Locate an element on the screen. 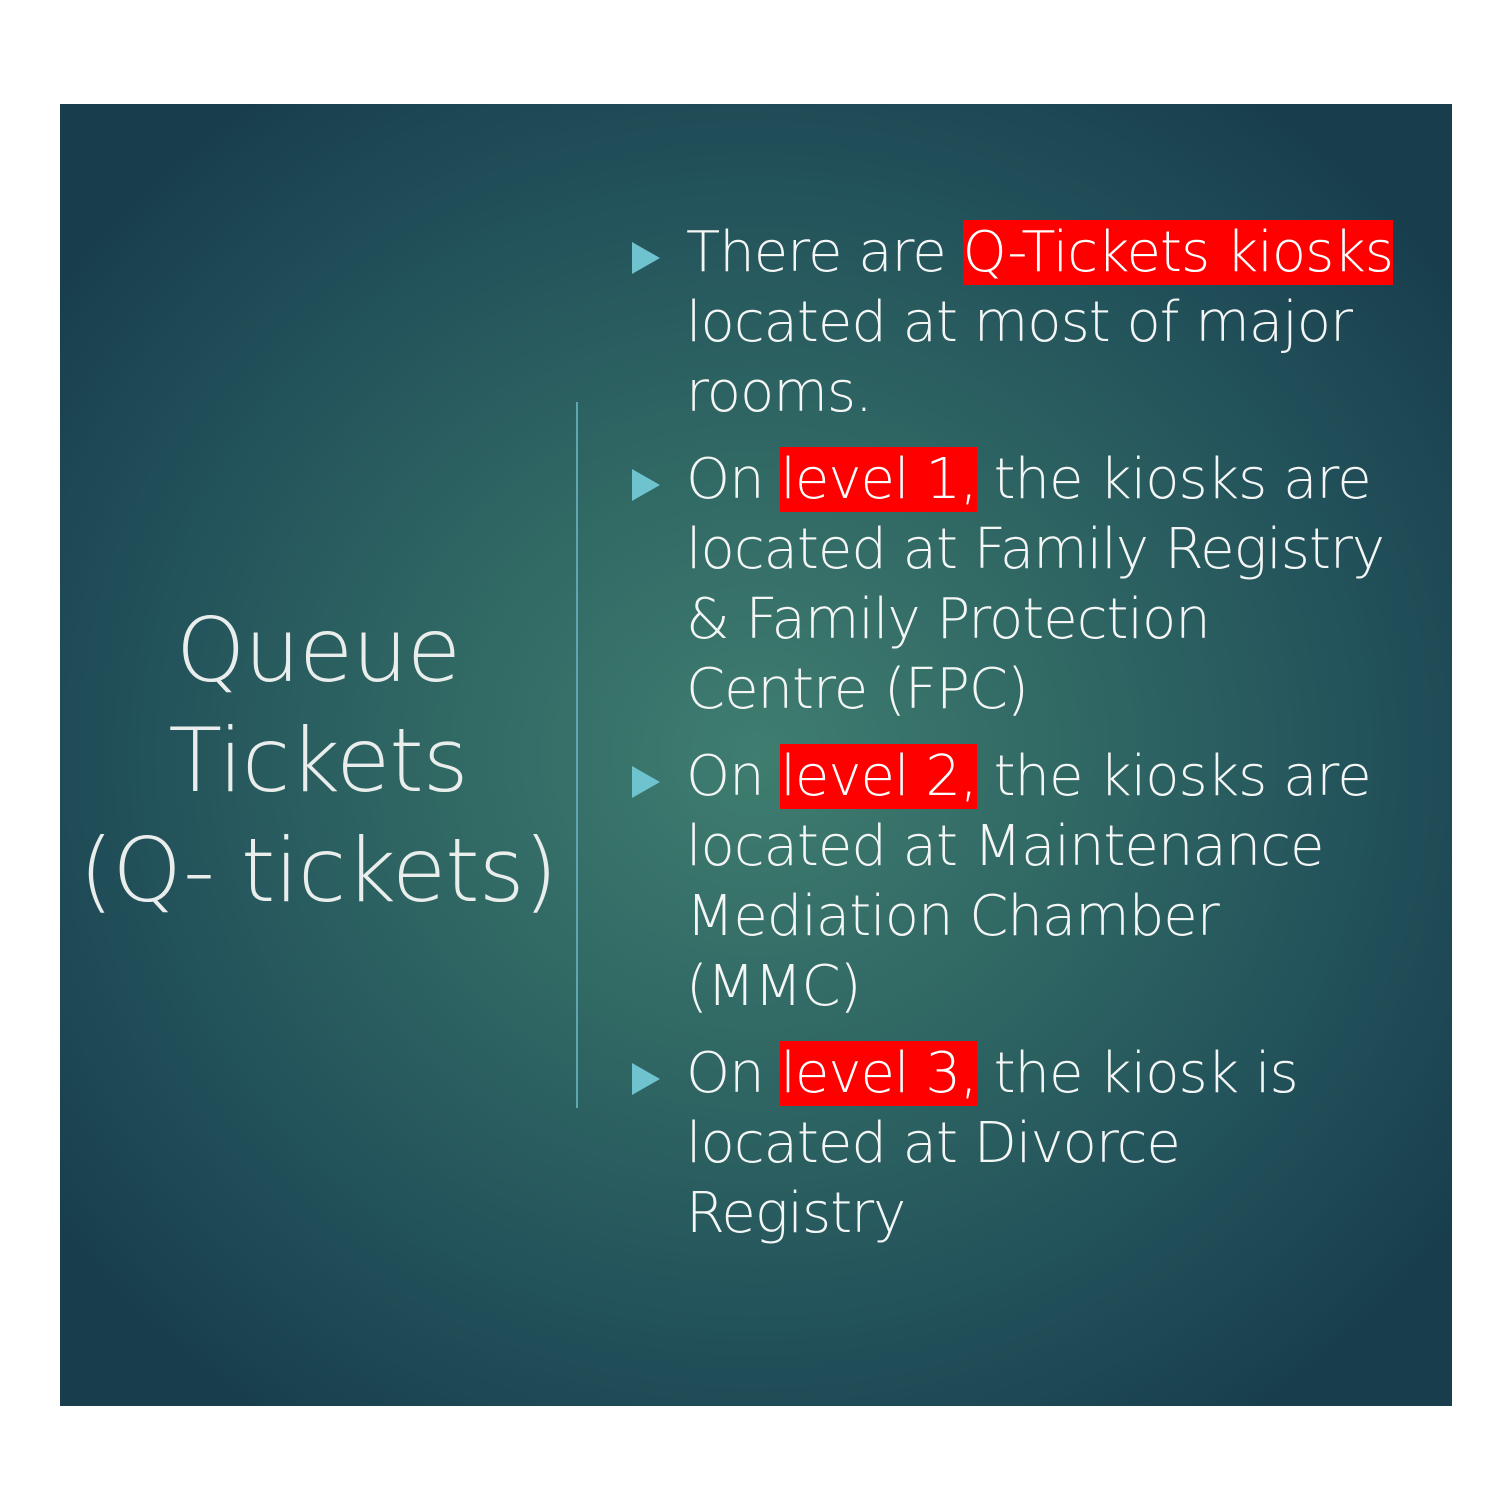  slide-title: Queue Tickets (Q- tickets) is located at coordinates (318, 761).